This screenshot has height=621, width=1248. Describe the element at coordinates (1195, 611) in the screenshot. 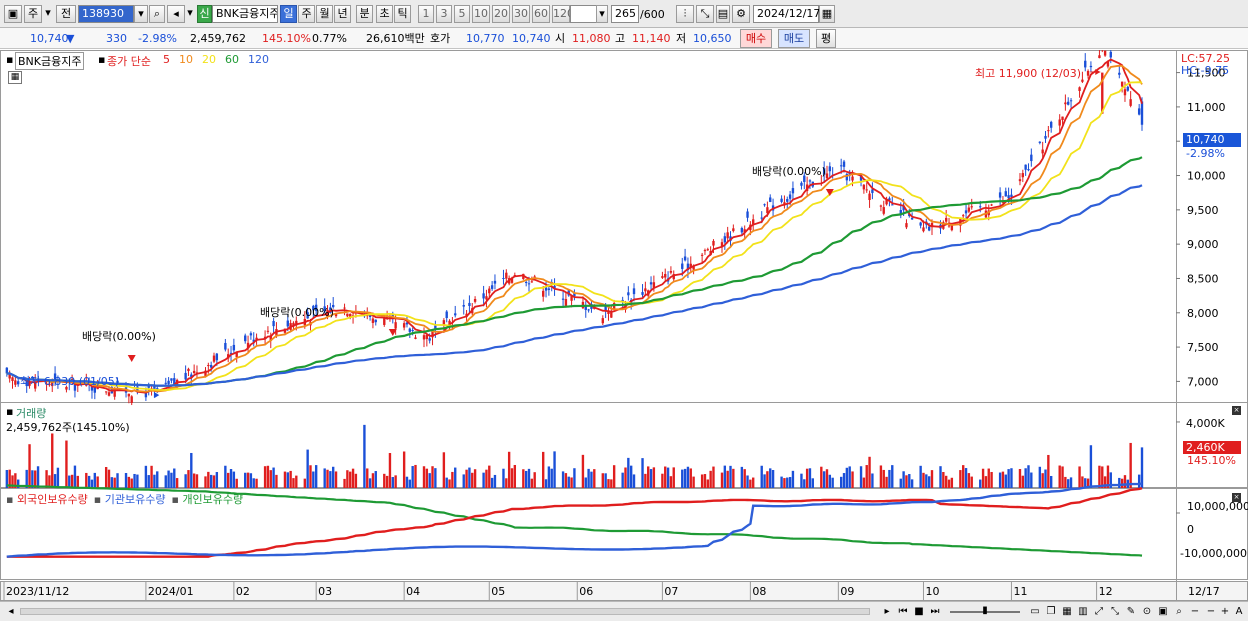

I see `zoom-out-icon: −` at that location.